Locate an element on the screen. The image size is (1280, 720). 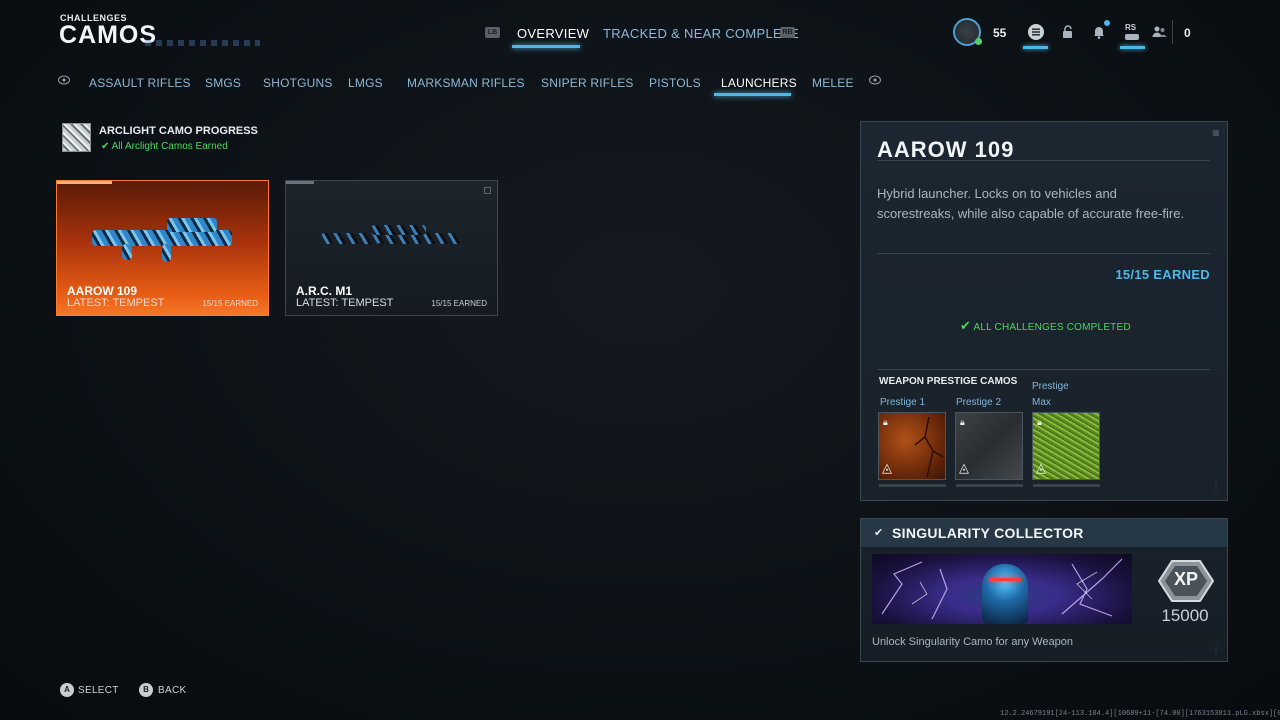
tab-assault-rifles: ASSAULT RIFLES is located at coordinates (140, 83).